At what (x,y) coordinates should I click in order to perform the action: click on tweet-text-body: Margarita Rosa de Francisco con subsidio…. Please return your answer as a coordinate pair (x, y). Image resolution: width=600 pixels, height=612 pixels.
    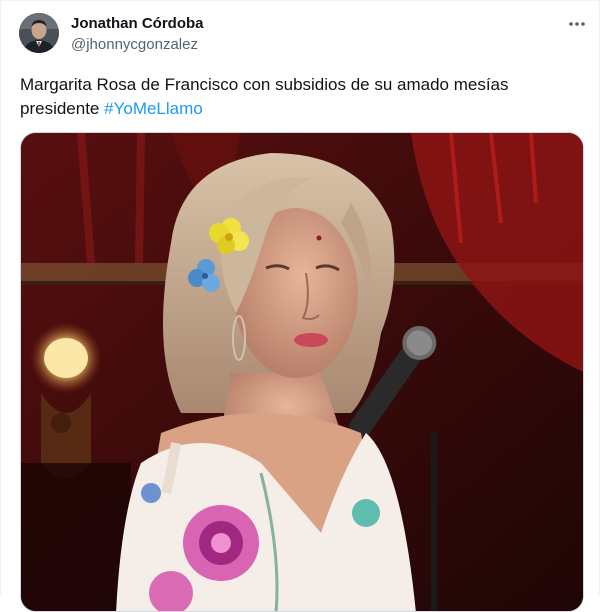
    Looking at the image, I should click on (264, 96).